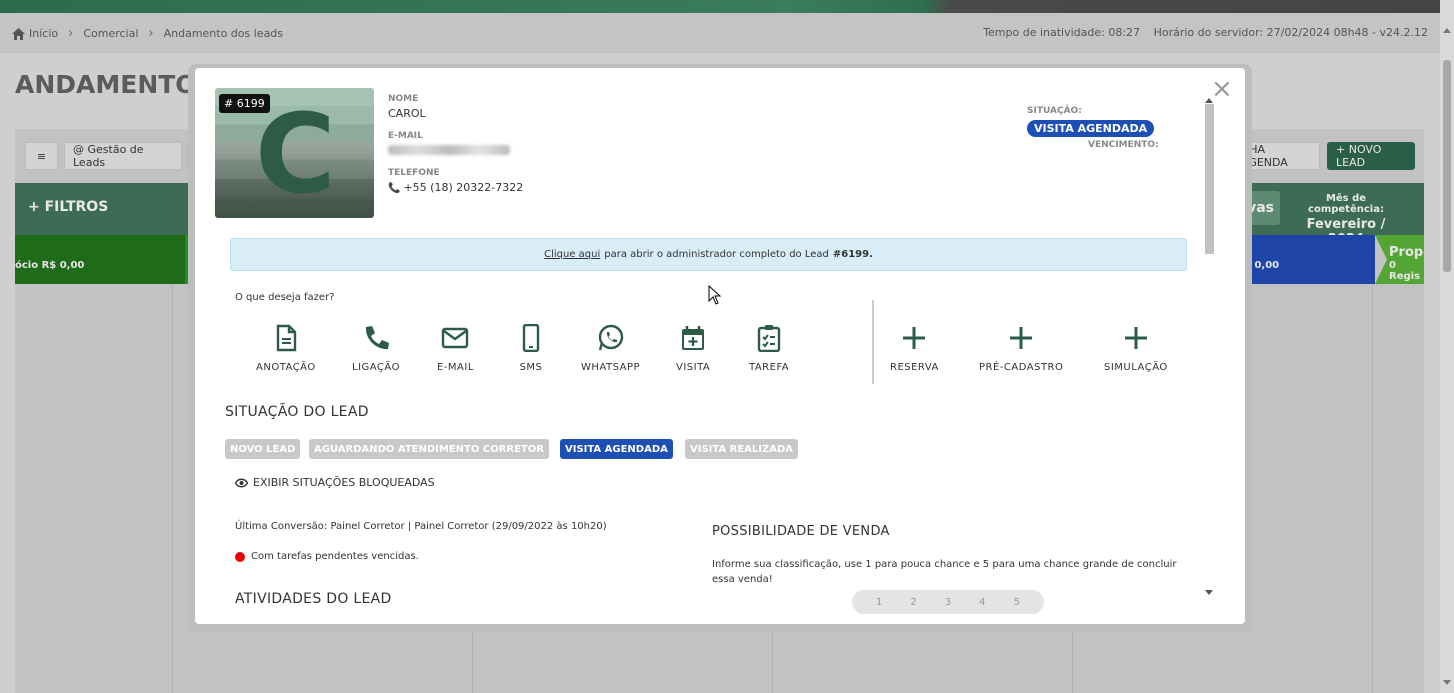 The image size is (1454, 693). I want to click on modal-scrollbar, so click(1209, 346).